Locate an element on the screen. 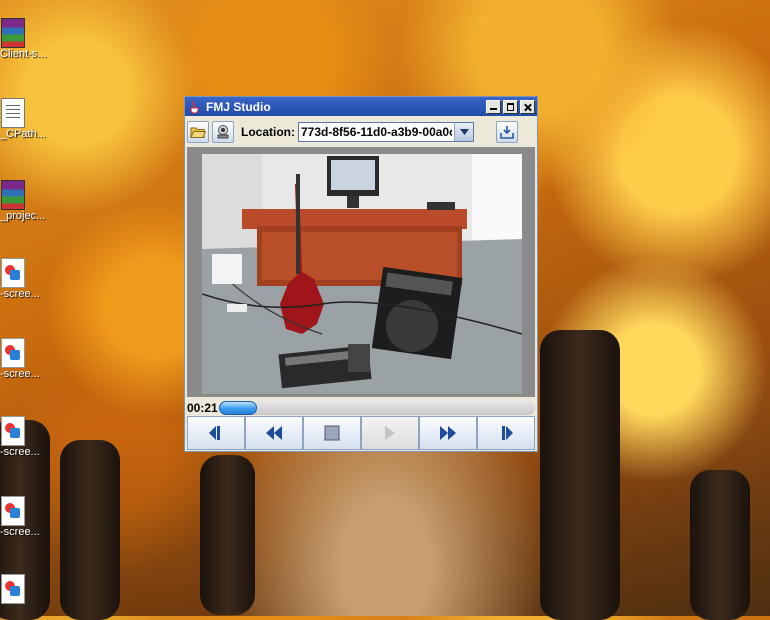  desktop-icon is located at coordinates (24, 595).